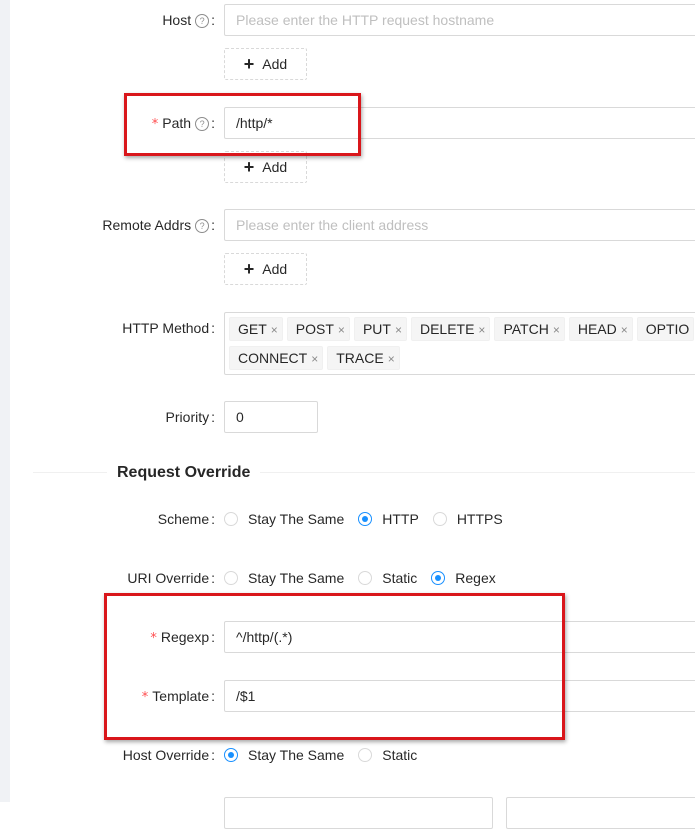  Describe the element at coordinates (363, 358) in the screenshot. I see `method-tag: TRACE ×` at that location.